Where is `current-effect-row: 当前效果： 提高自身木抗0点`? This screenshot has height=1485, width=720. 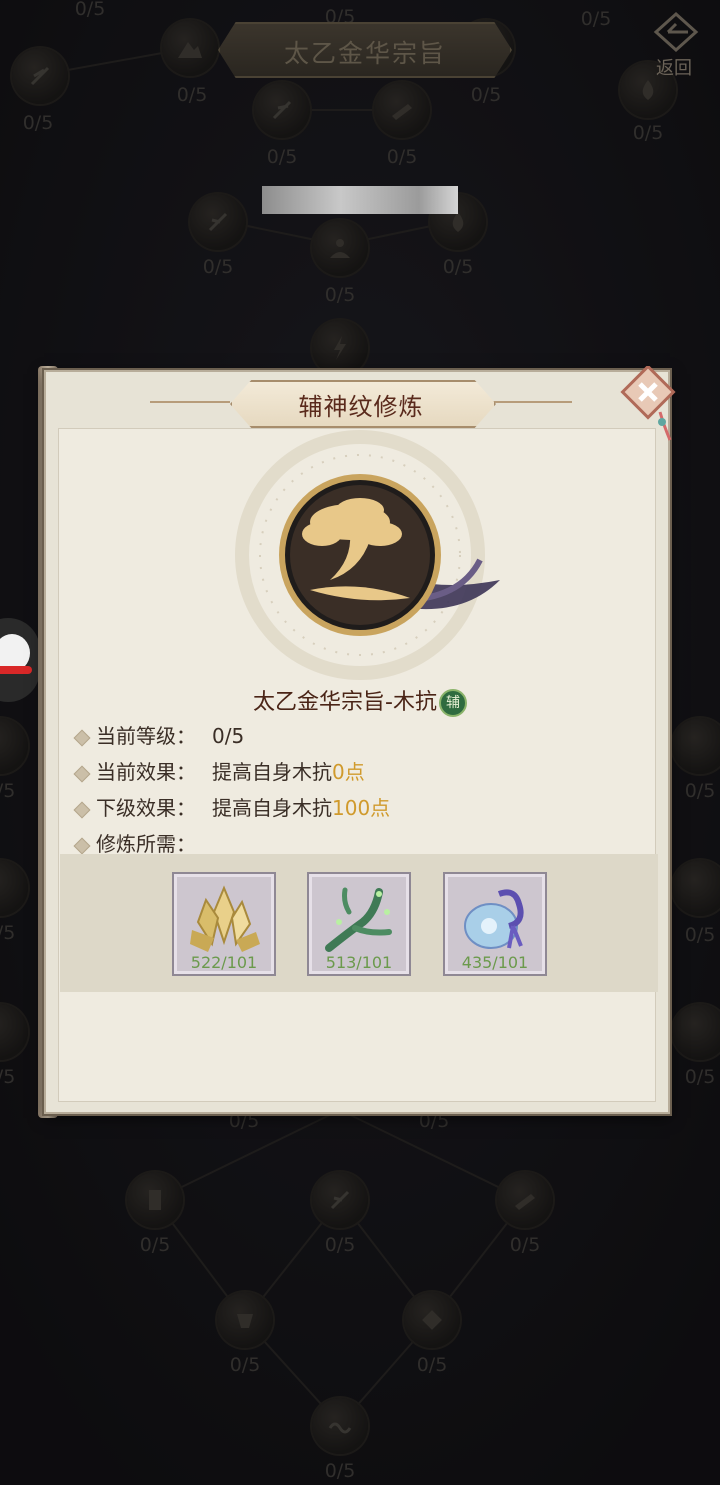
current-effect-row: 当前效果： 提高自身木抗0点 is located at coordinates (219, 770).